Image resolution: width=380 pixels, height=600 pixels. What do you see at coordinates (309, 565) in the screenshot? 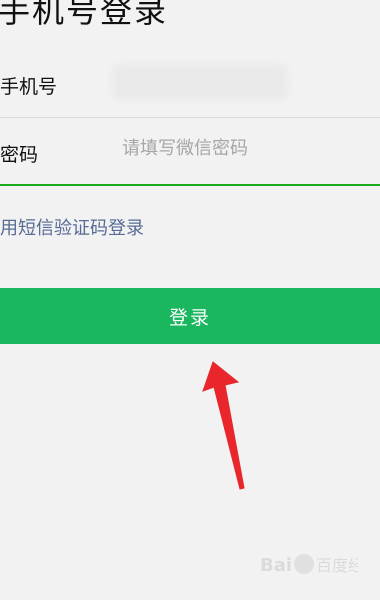
I see `baidu-jingyan-watermark: Bai 百度经验` at bounding box center [309, 565].